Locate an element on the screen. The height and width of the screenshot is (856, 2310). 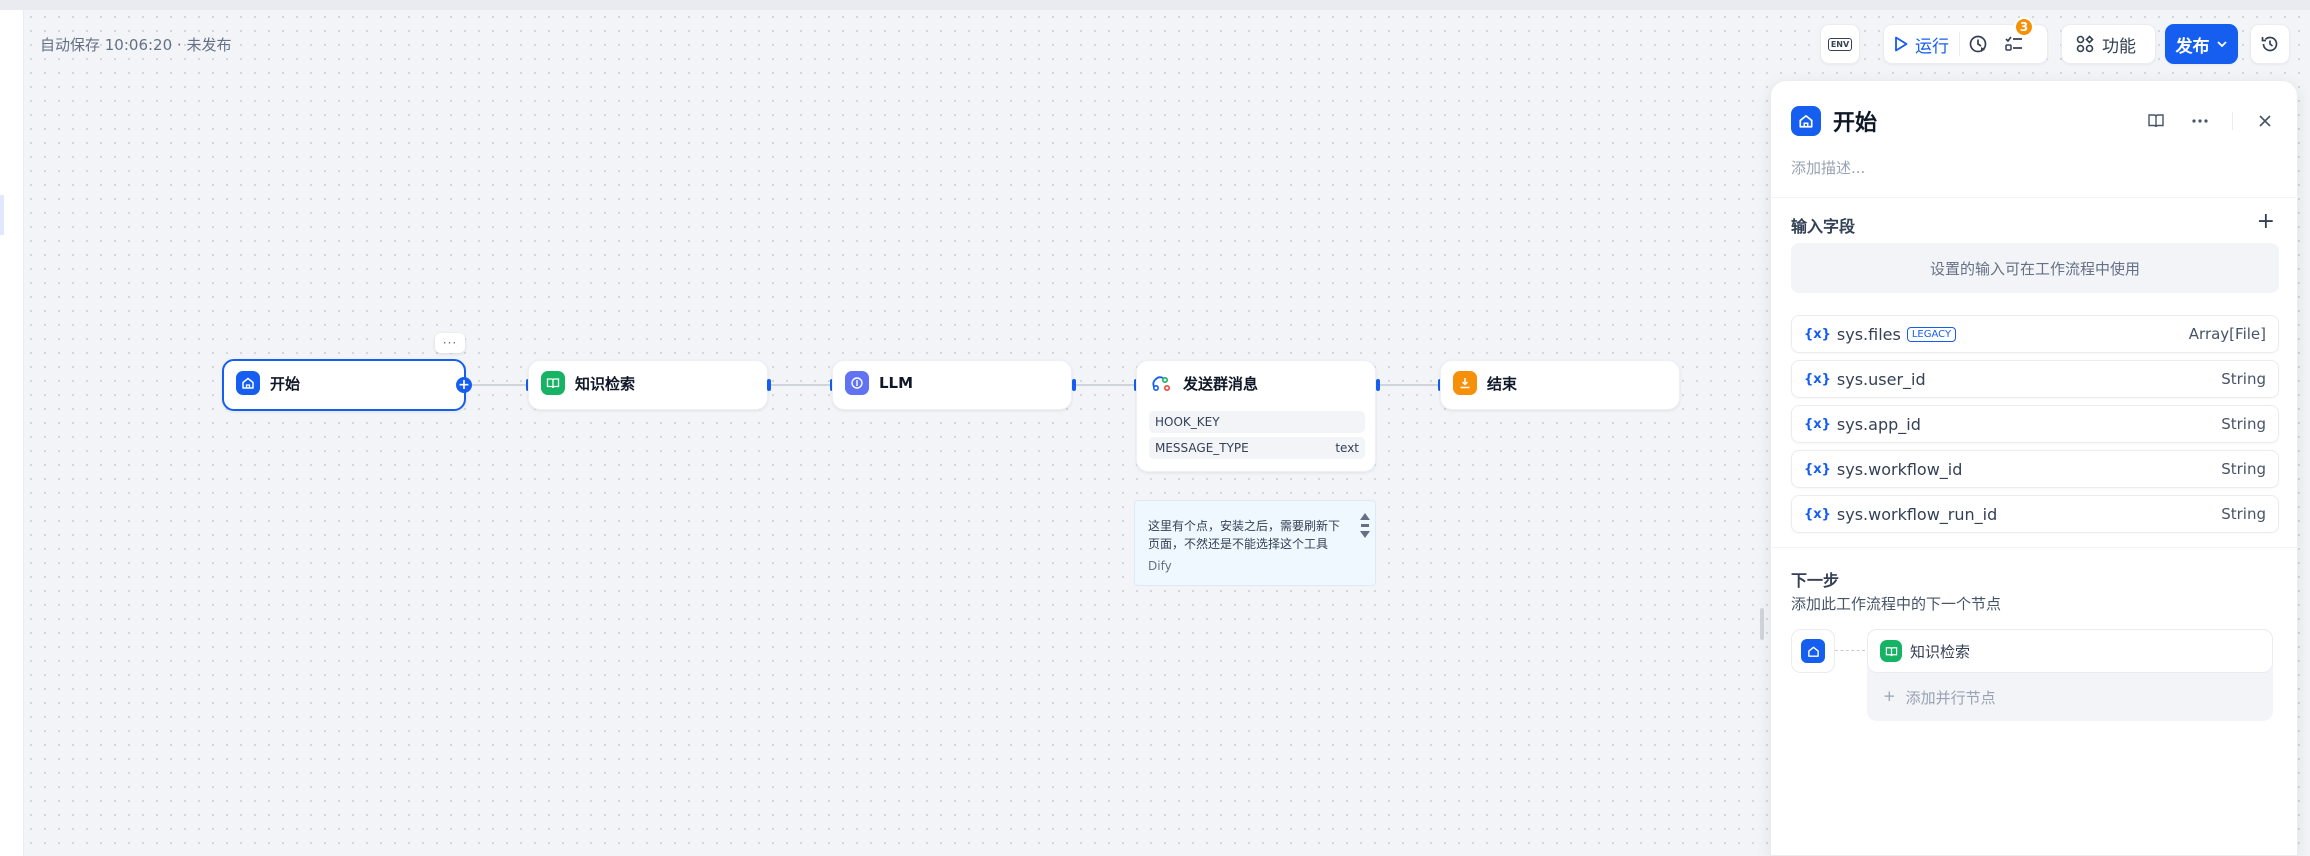
features-button: 功能 is located at coordinates (2108, 44).